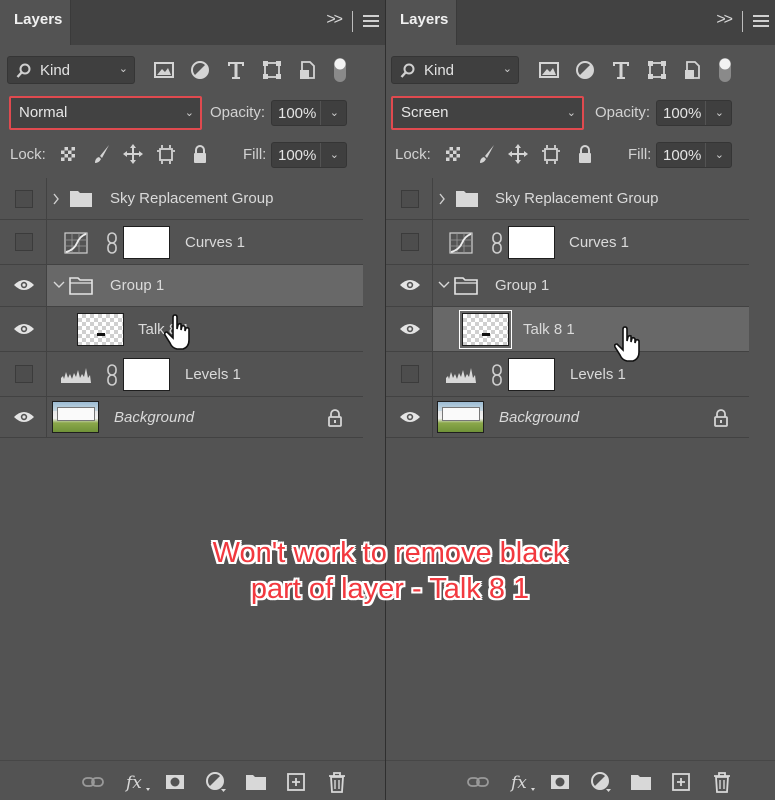  I want to click on layer-name: Curves 1, so click(215, 242).